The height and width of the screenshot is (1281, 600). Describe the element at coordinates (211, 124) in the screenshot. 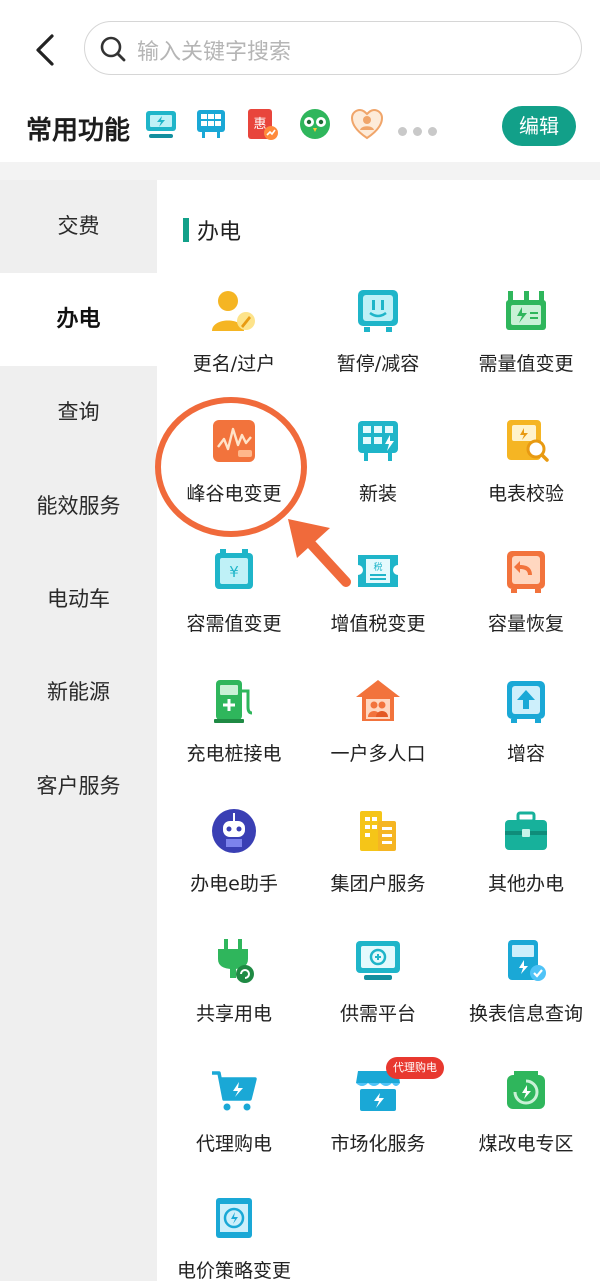

I see `meter-icon` at that location.